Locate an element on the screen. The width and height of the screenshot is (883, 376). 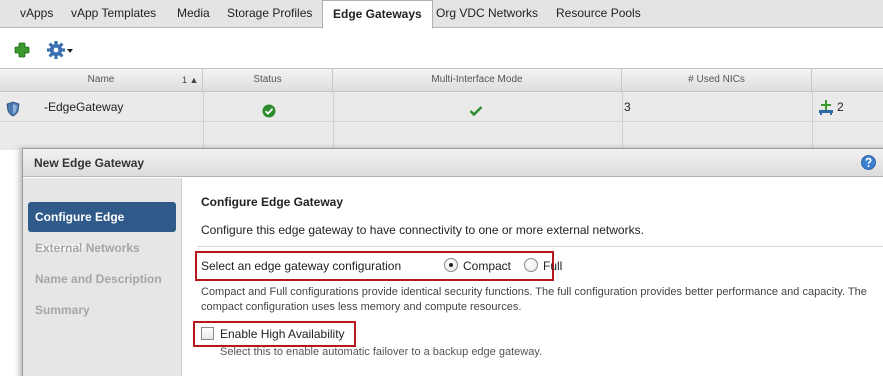
used-nics-value: 3 is located at coordinates (627, 107).